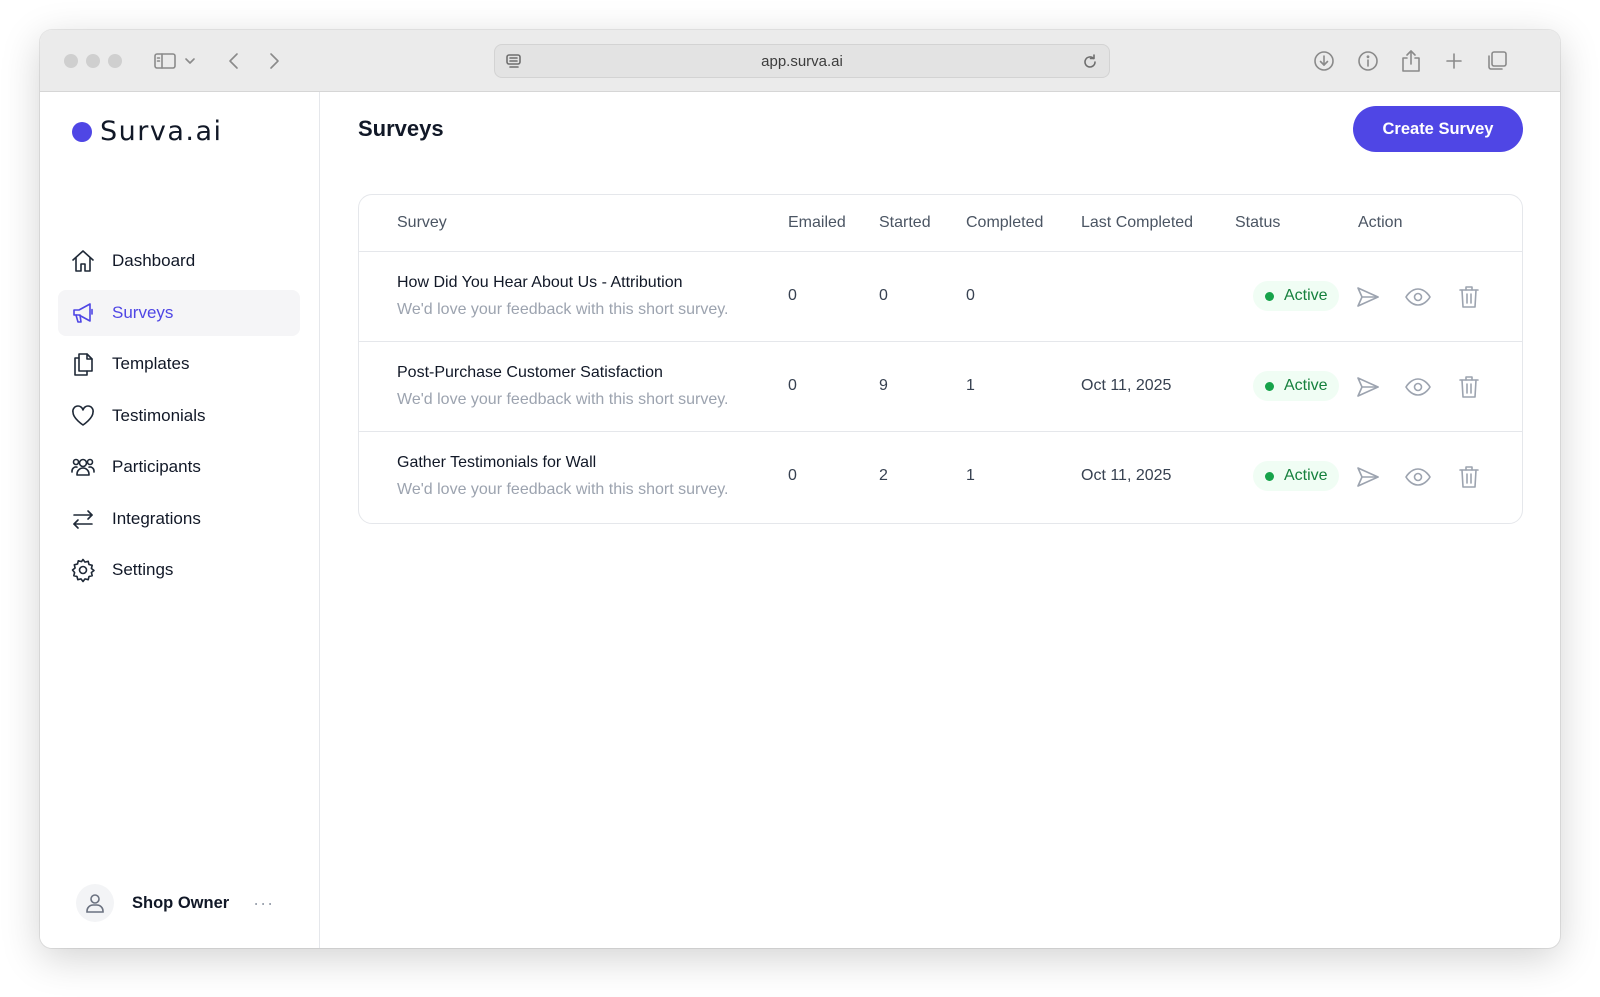 Image resolution: width=1600 pixels, height=997 pixels. I want to click on window-controls, so click(93, 61).